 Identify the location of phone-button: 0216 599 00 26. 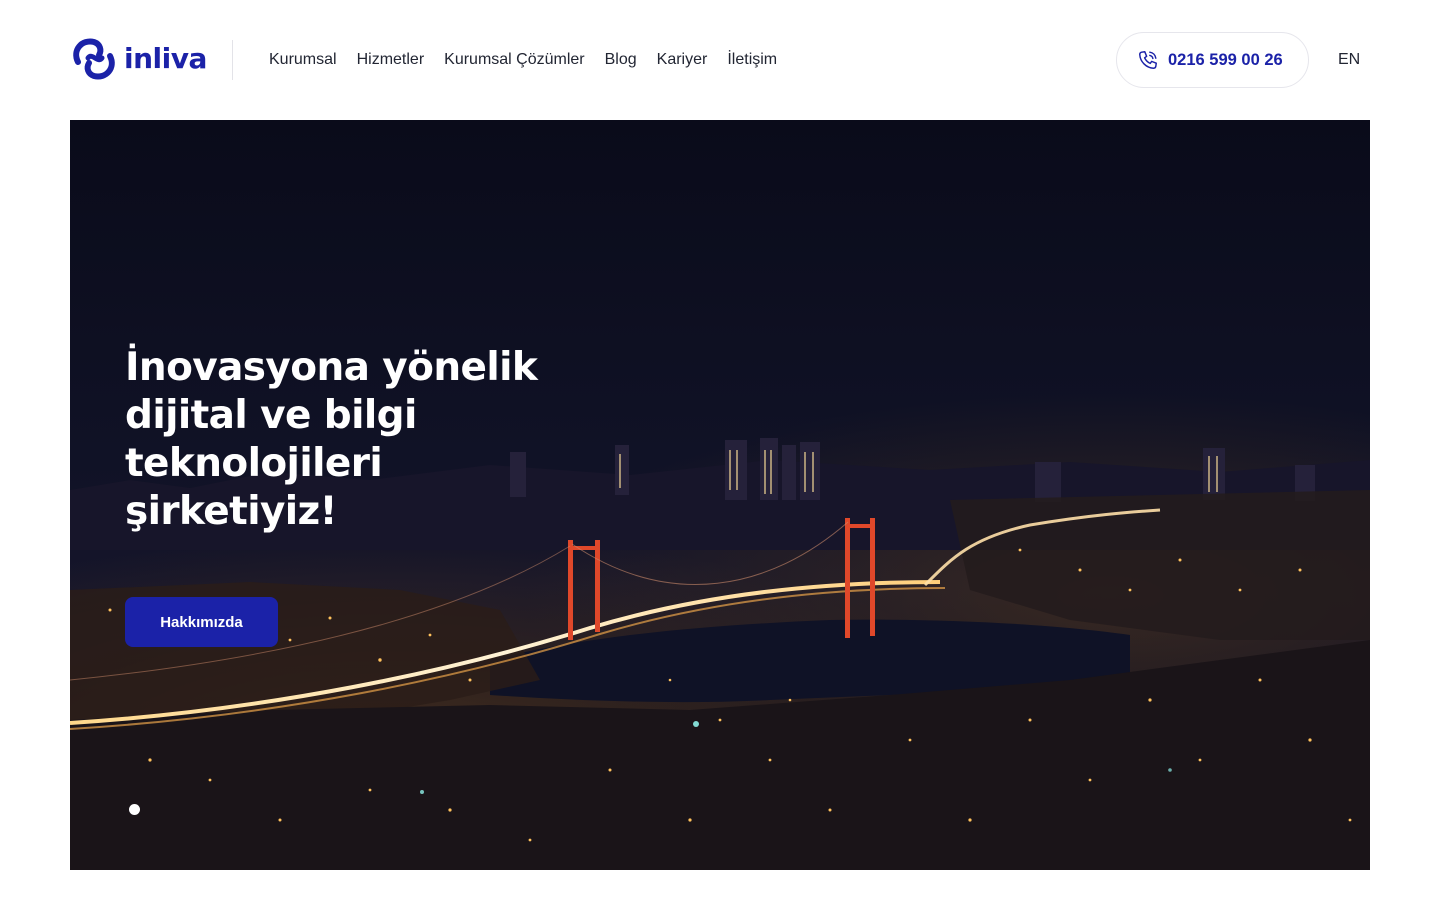
(1212, 60).